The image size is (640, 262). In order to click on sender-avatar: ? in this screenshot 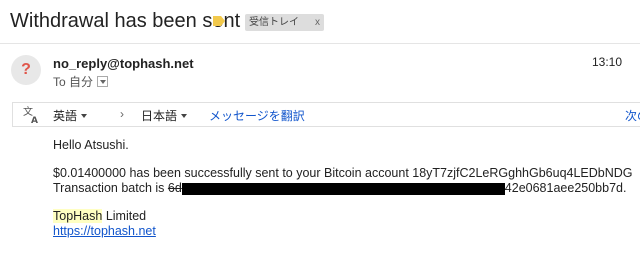, I will do `click(26, 70)`.